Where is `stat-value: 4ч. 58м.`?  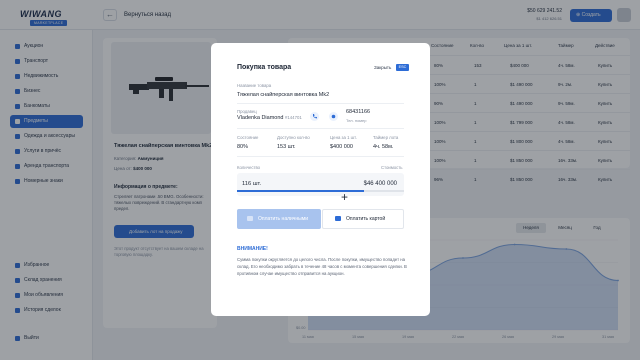 stat-value: 4ч. 58м. is located at coordinates (383, 147).